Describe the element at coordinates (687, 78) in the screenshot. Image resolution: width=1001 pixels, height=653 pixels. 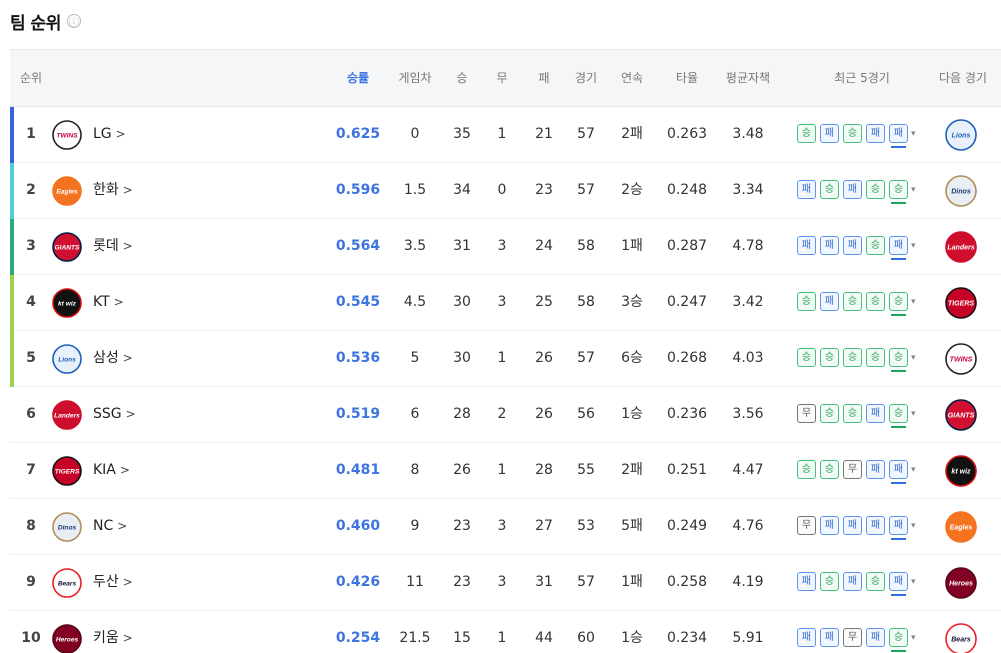
I see `col-avg: 타율` at that location.